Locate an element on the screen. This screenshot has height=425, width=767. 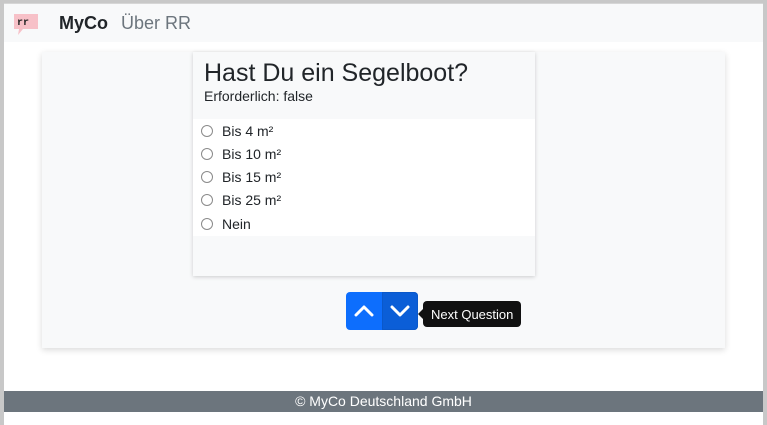
logo-text: rr is located at coordinates (23, 23).